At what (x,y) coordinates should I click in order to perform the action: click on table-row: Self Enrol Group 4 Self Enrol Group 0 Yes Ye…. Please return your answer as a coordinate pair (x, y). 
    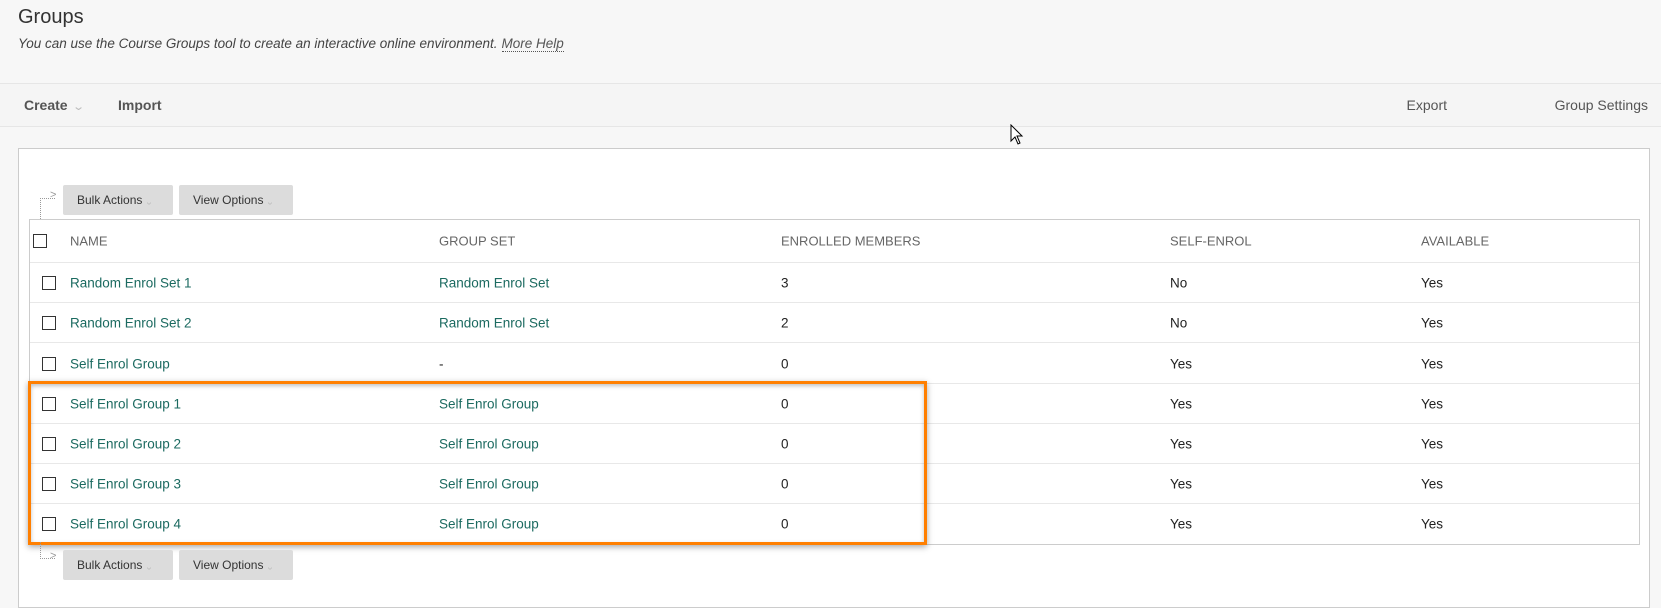
    Looking at the image, I should click on (834, 524).